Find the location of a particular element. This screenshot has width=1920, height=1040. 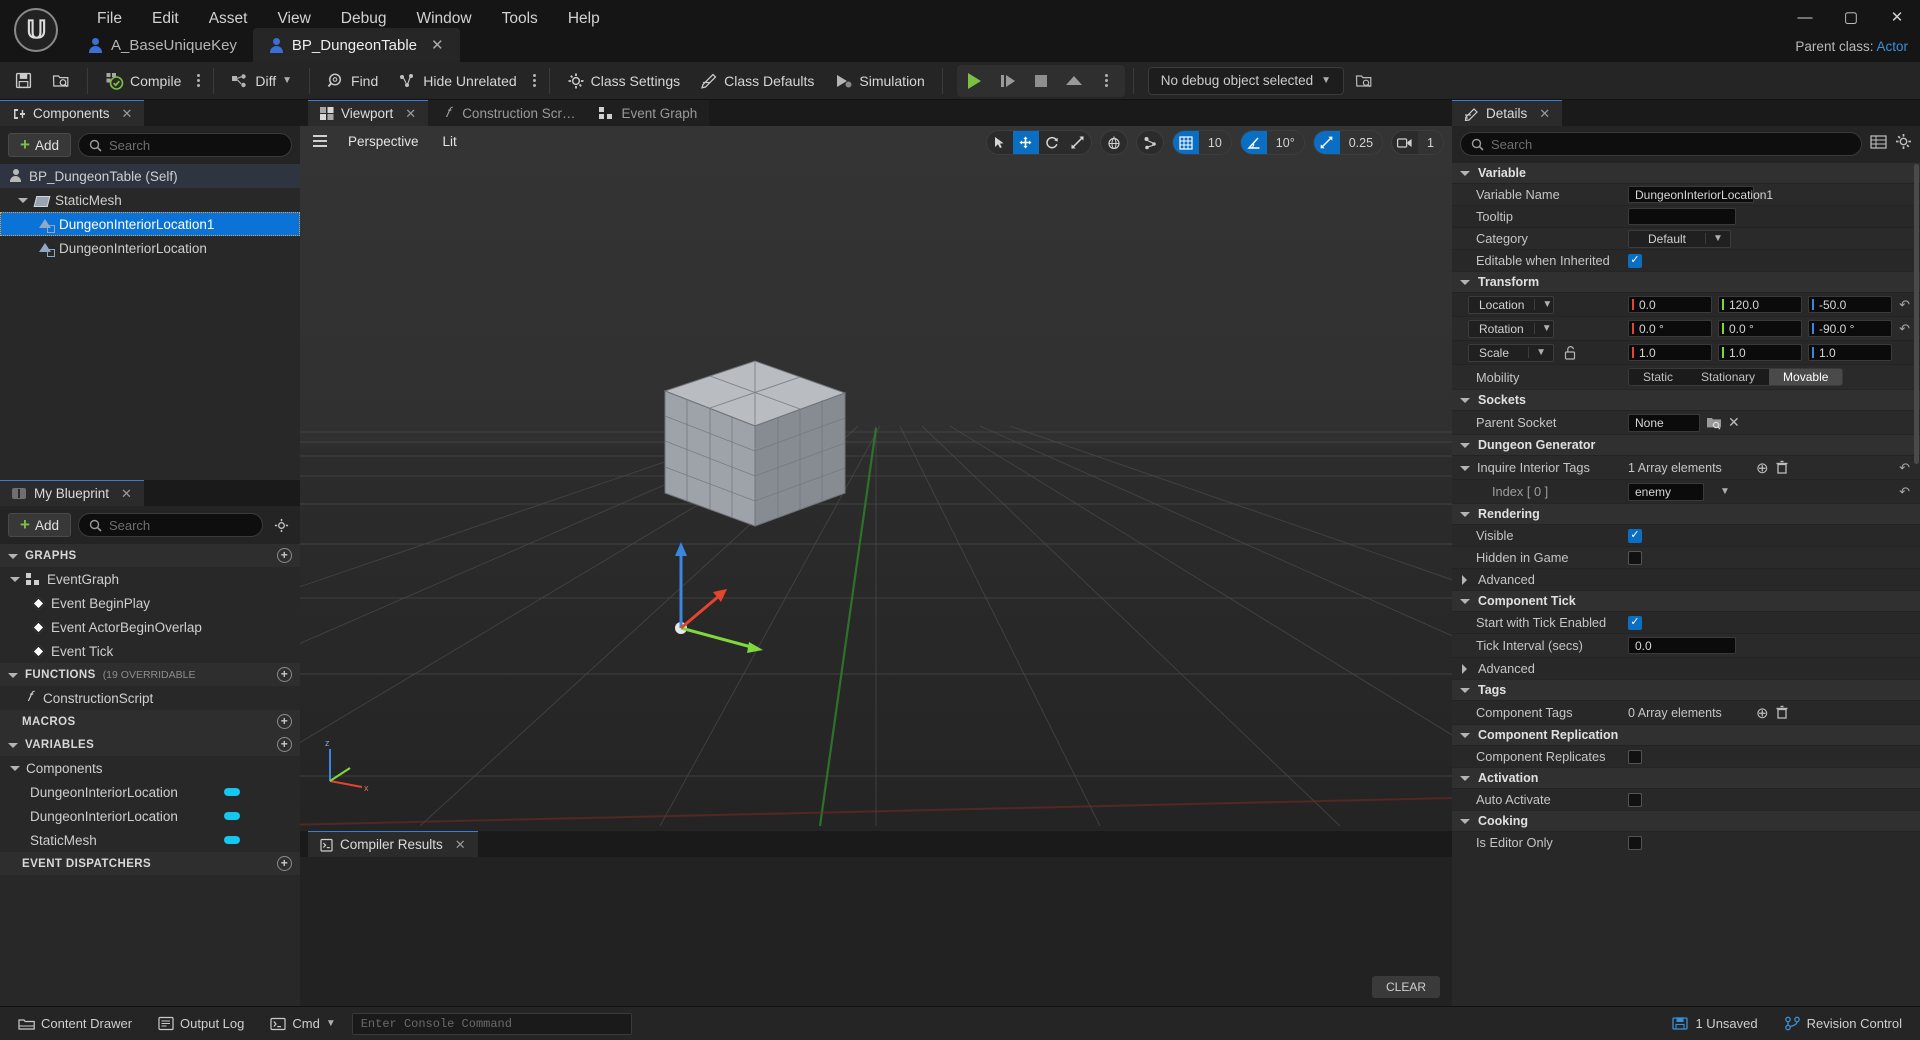

grid-snap-value: 10 is located at coordinates (1214, 142).